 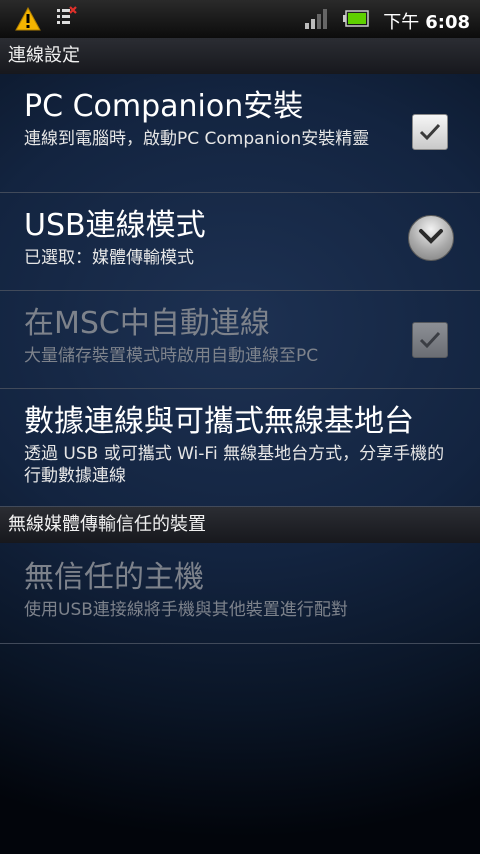 I want to click on signal-icon, so click(x=316, y=19).